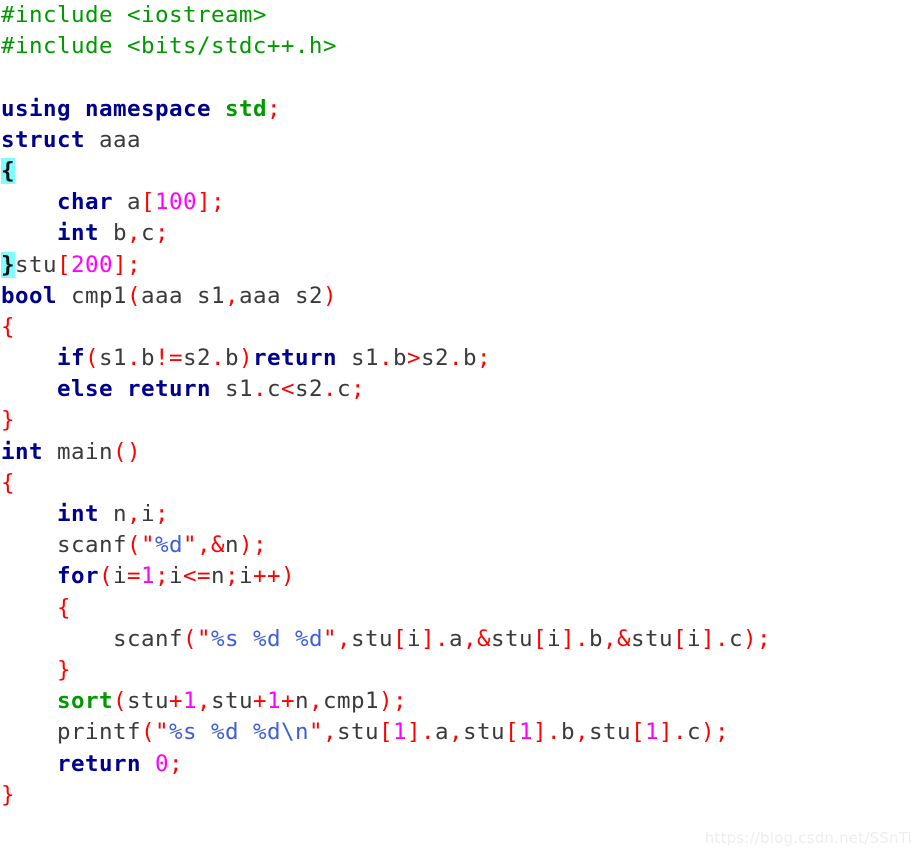 The width and height of the screenshot is (924, 859). I want to click on code-token: s1, so click(113, 358).